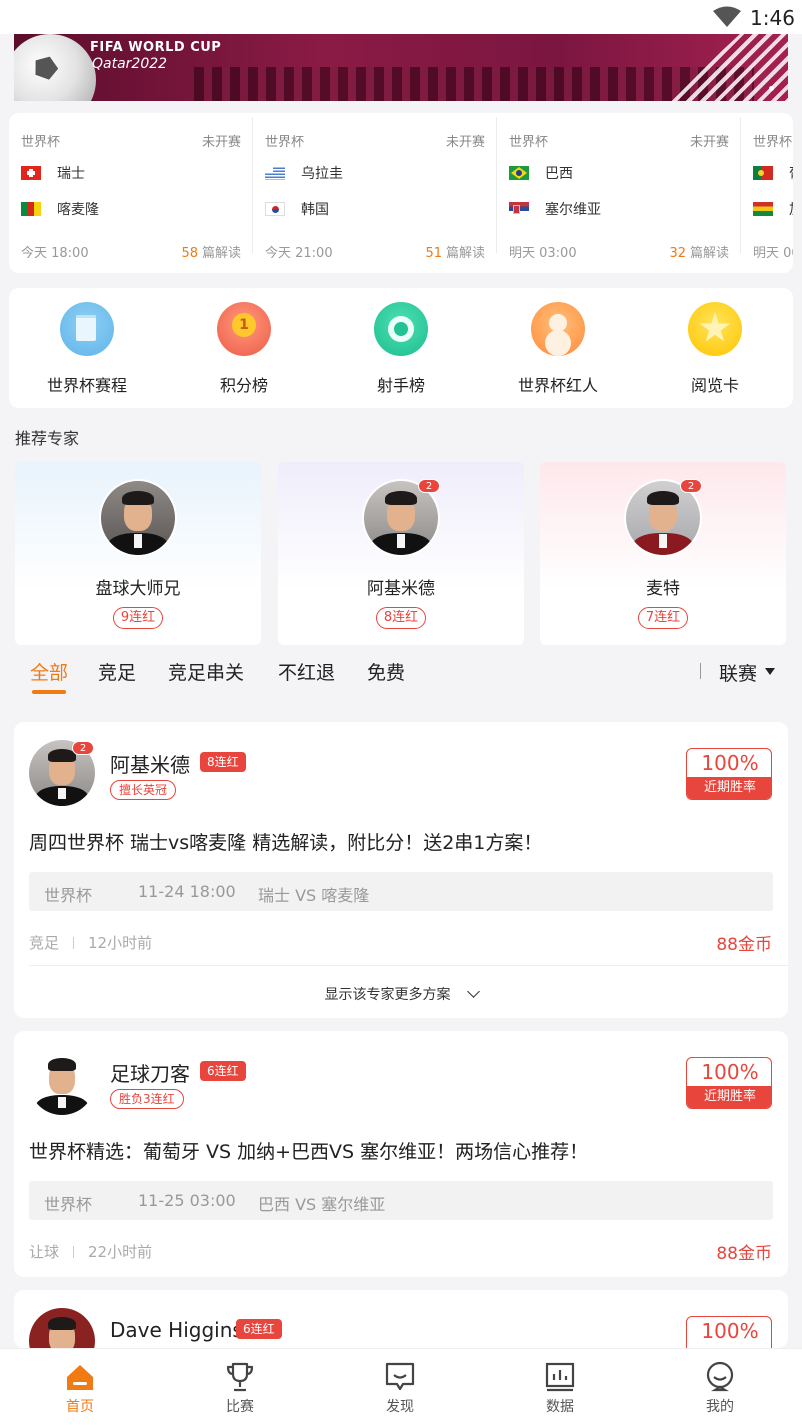  Describe the element at coordinates (738, 672) in the screenshot. I see `league-filter-button: 联赛` at that location.